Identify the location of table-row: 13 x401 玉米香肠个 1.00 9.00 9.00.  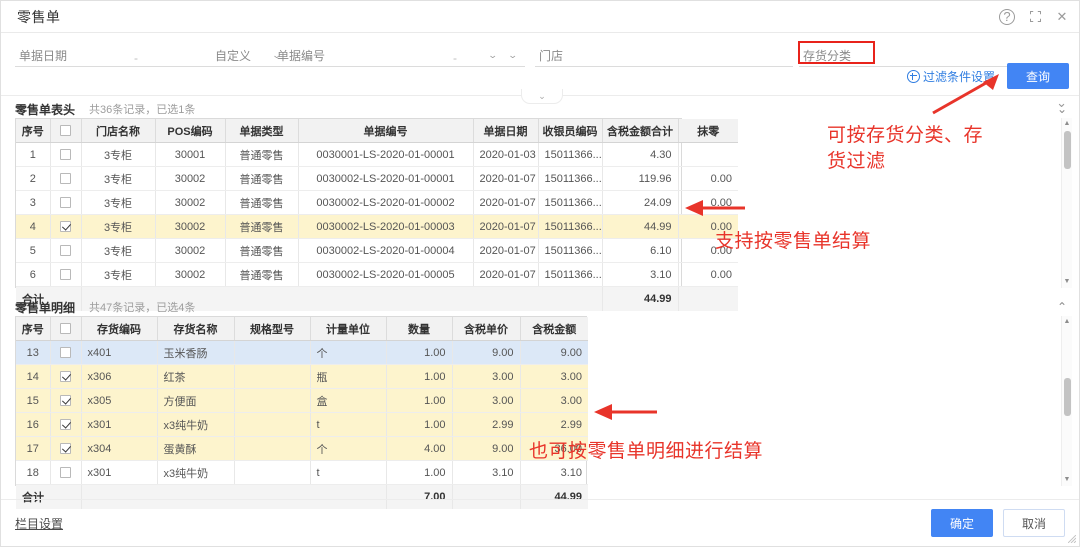
(302, 352).